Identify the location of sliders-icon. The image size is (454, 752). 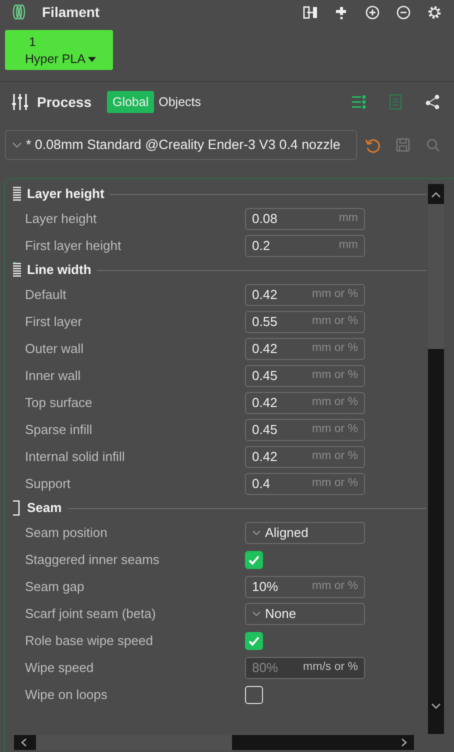
(20, 102).